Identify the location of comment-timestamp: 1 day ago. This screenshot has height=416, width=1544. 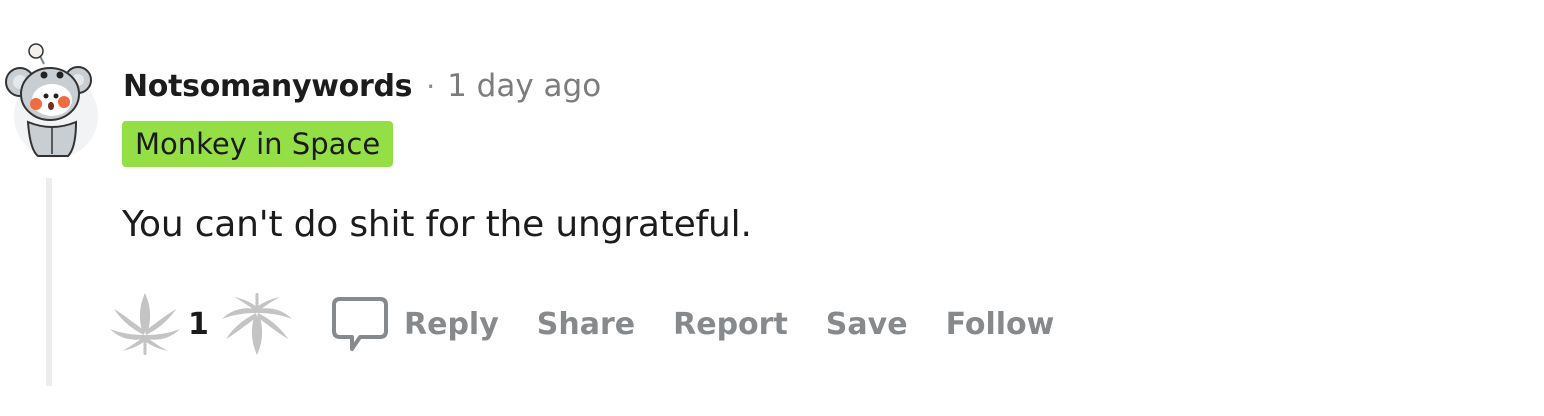
(524, 86).